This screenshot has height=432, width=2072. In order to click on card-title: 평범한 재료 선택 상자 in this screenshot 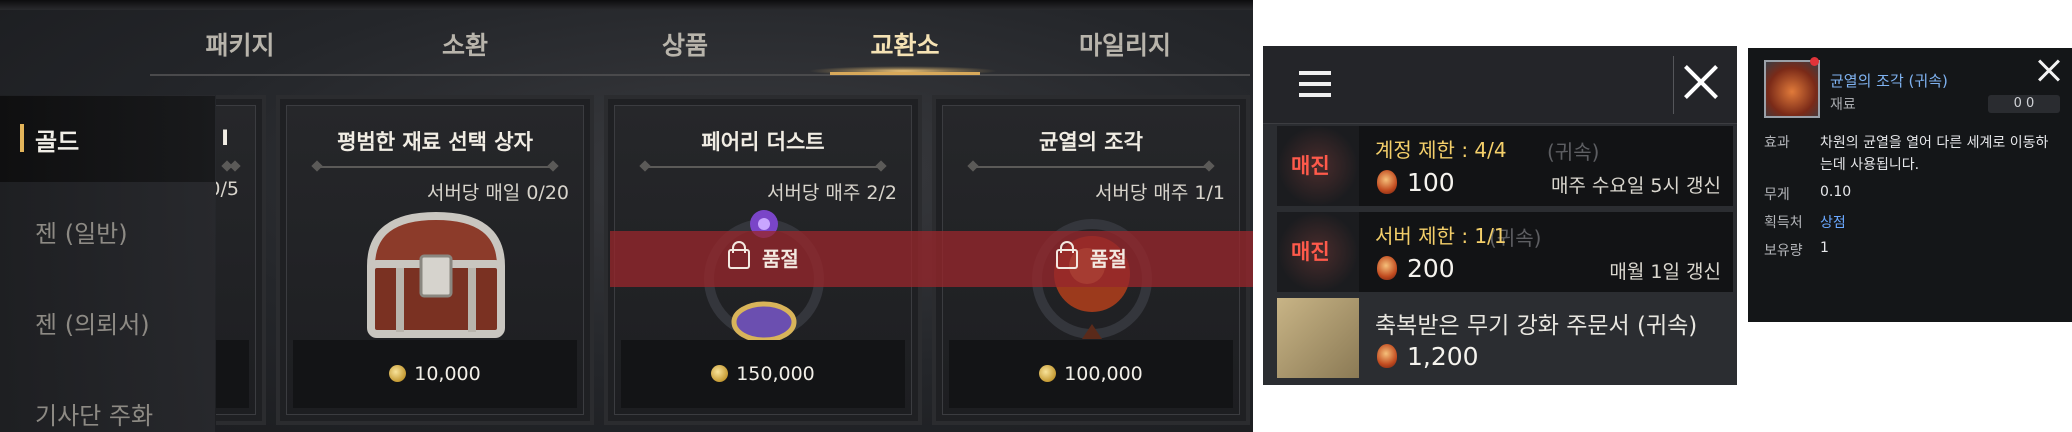, I will do `click(435, 142)`.